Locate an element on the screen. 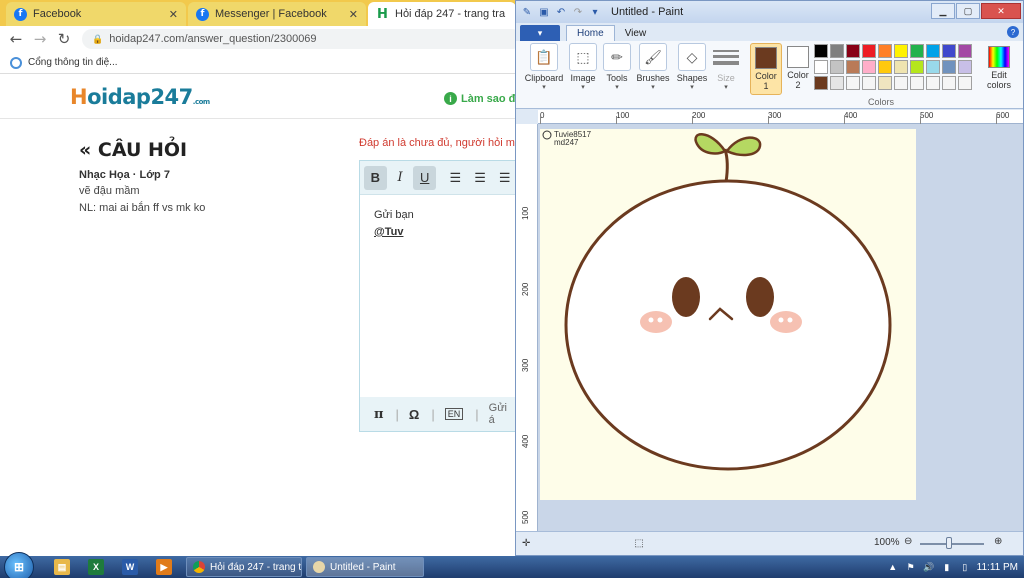 Image resolution: width=1024 pixels, height=578 pixels. file-menu-button: ▾ is located at coordinates (540, 33).